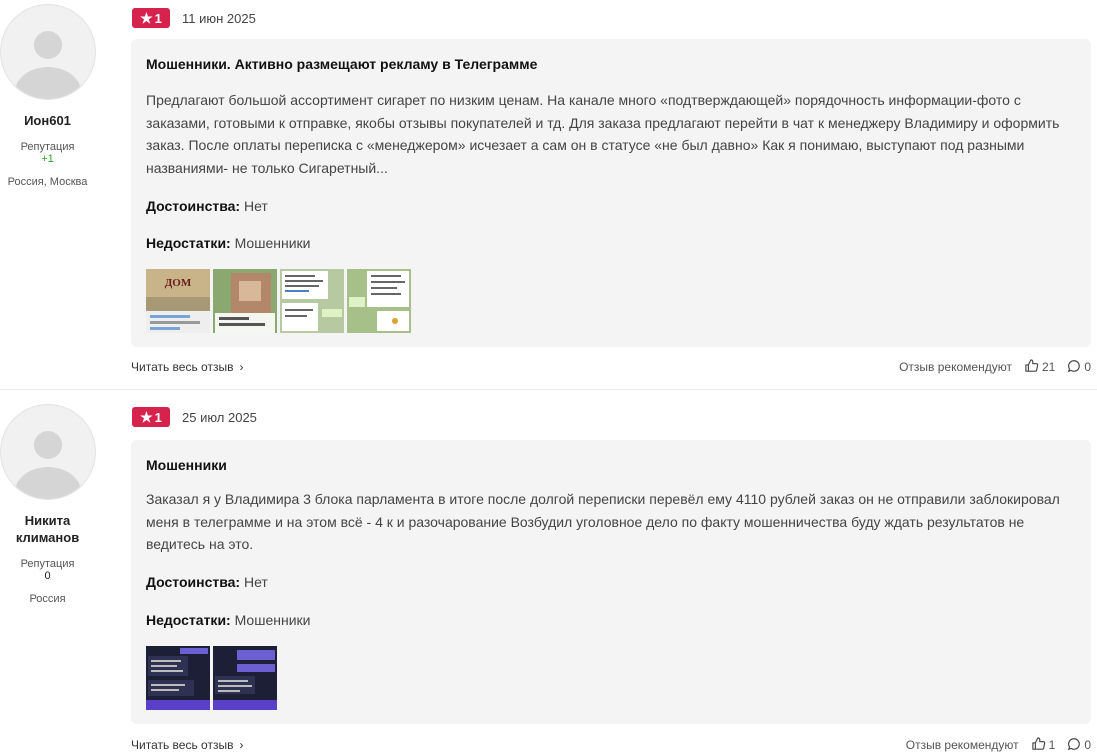 This screenshot has width=1097, height=755. Describe the element at coordinates (47, 182) in the screenshot. I see `author-location: Россия, Москва` at that location.